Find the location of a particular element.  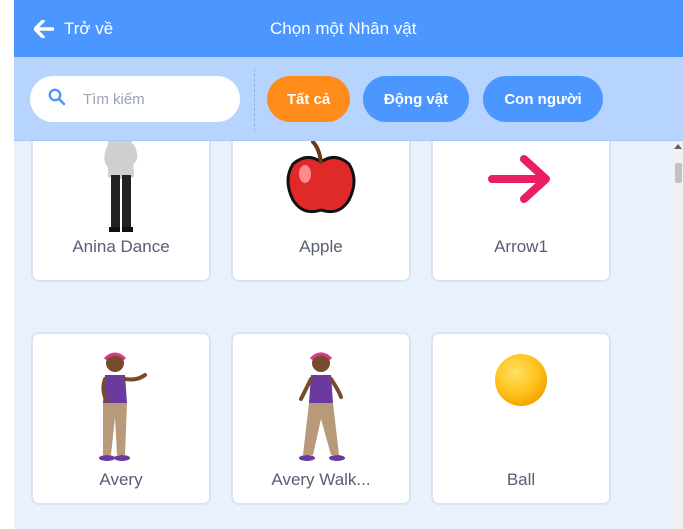

apple-thumbnail is located at coordinates (321, 190).